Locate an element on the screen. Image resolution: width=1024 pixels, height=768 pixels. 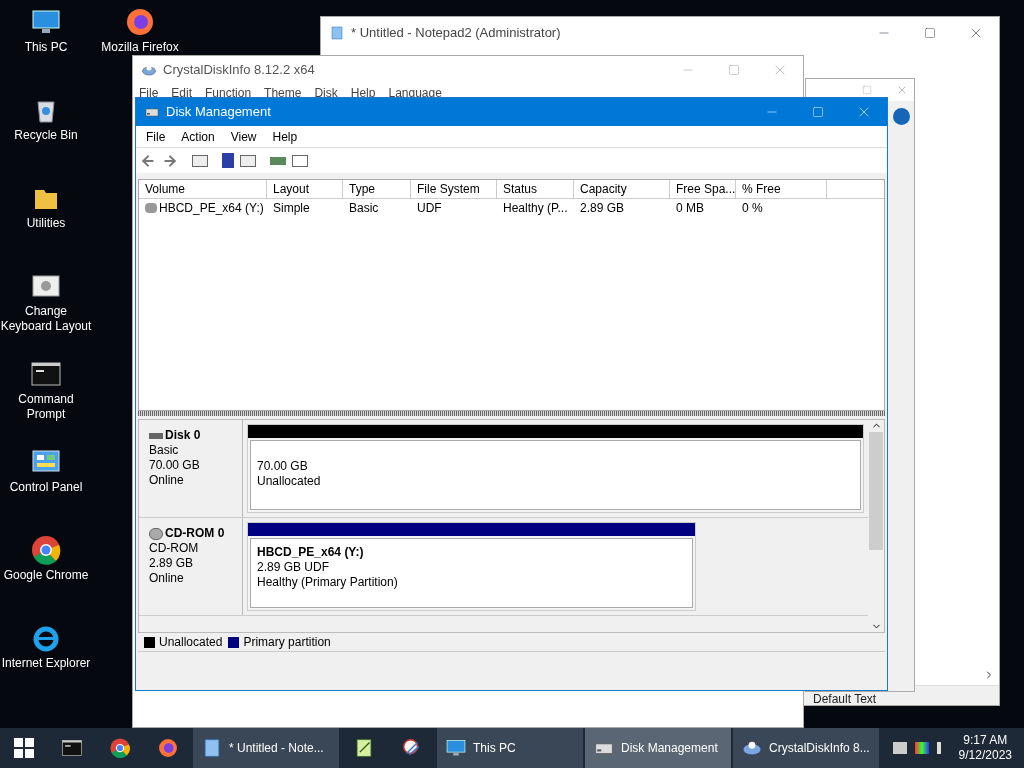
forward-icon is located at coordinates (170, 160).